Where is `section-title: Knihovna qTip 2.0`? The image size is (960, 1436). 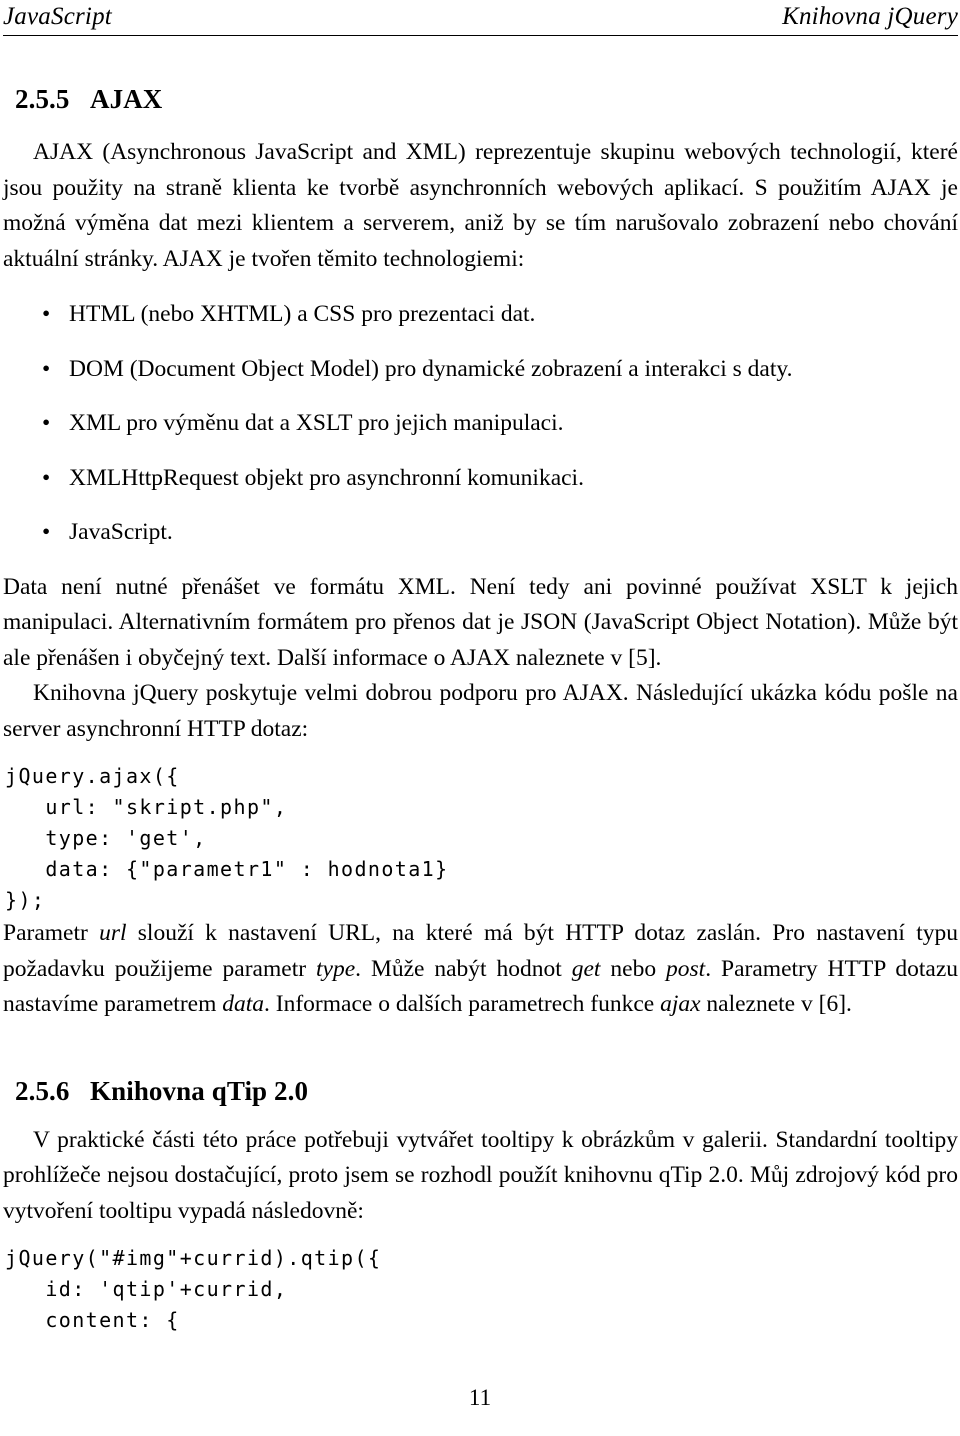 section-title: Knihovna qTip 2.0 is located at coordinates (199, 1090).